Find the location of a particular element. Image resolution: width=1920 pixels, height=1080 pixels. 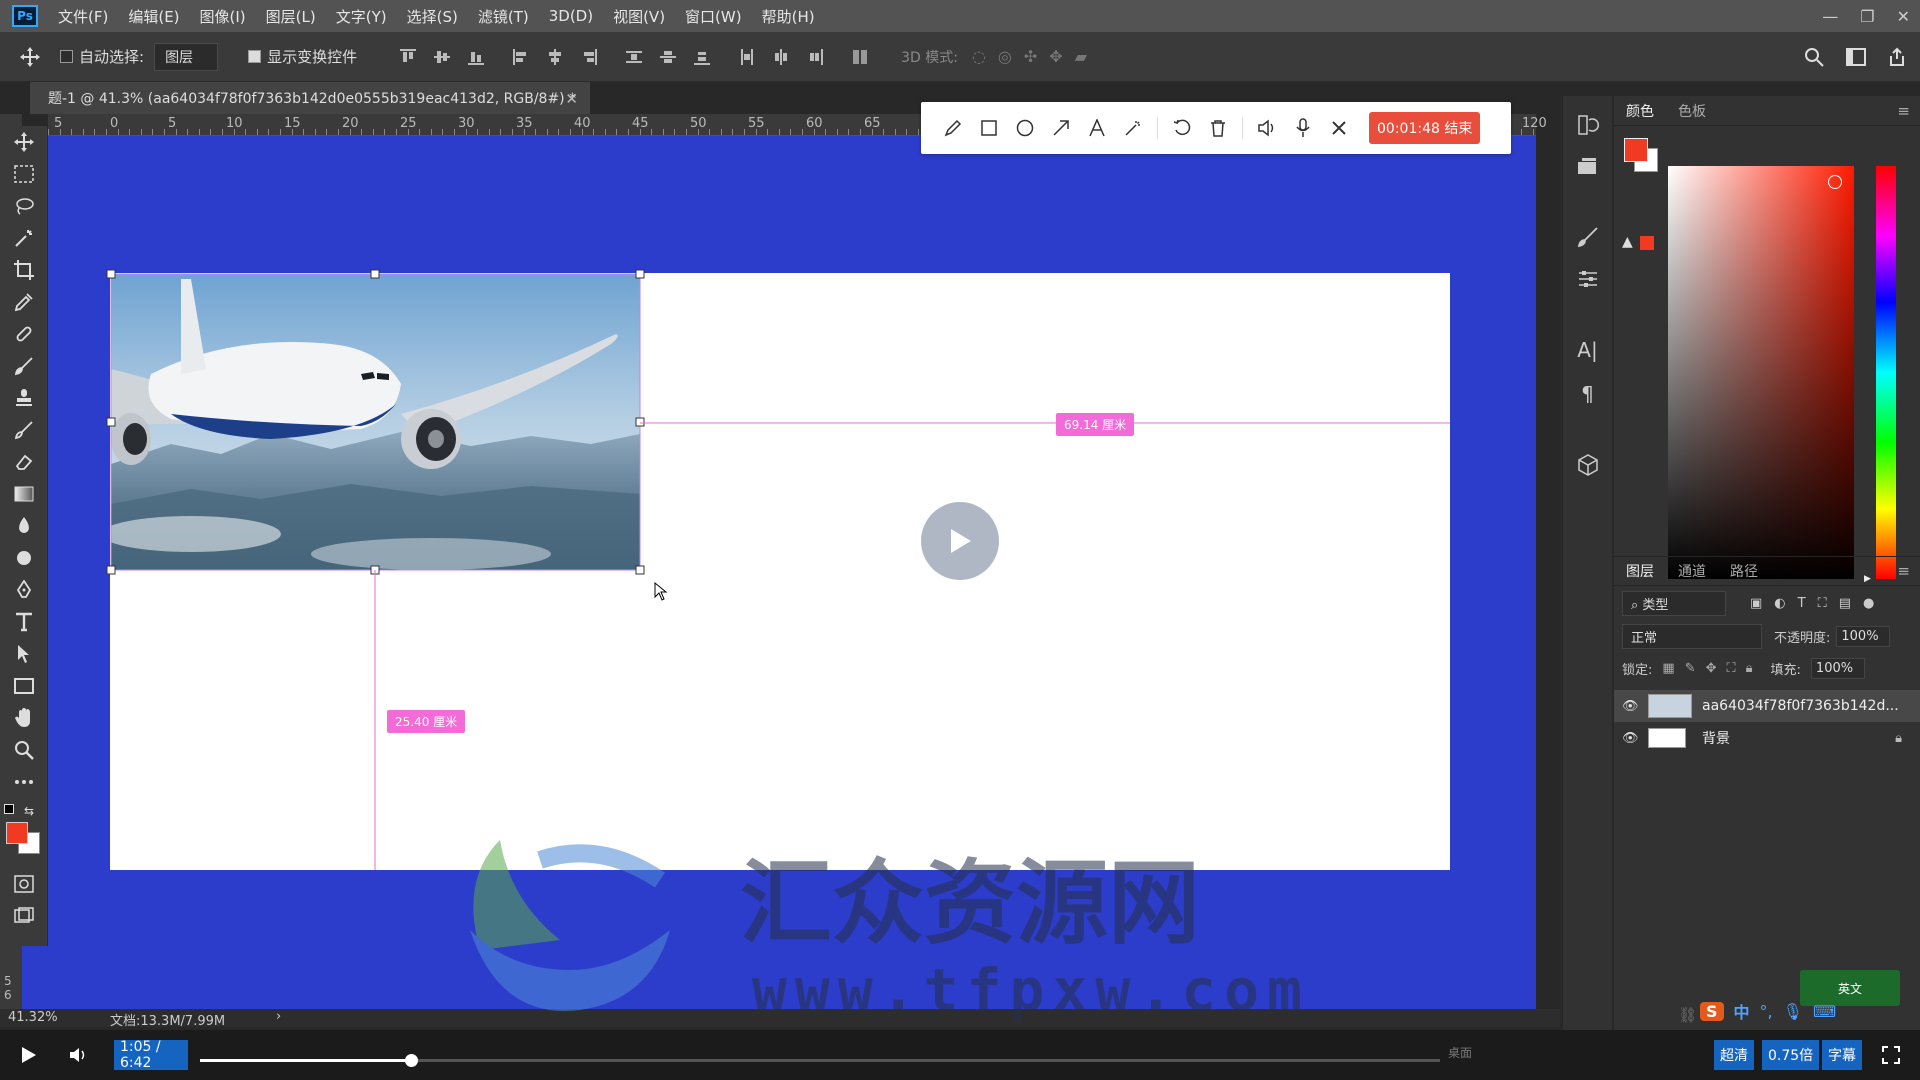

distribute-vcenter-icon is located at coordinates (668, 57).